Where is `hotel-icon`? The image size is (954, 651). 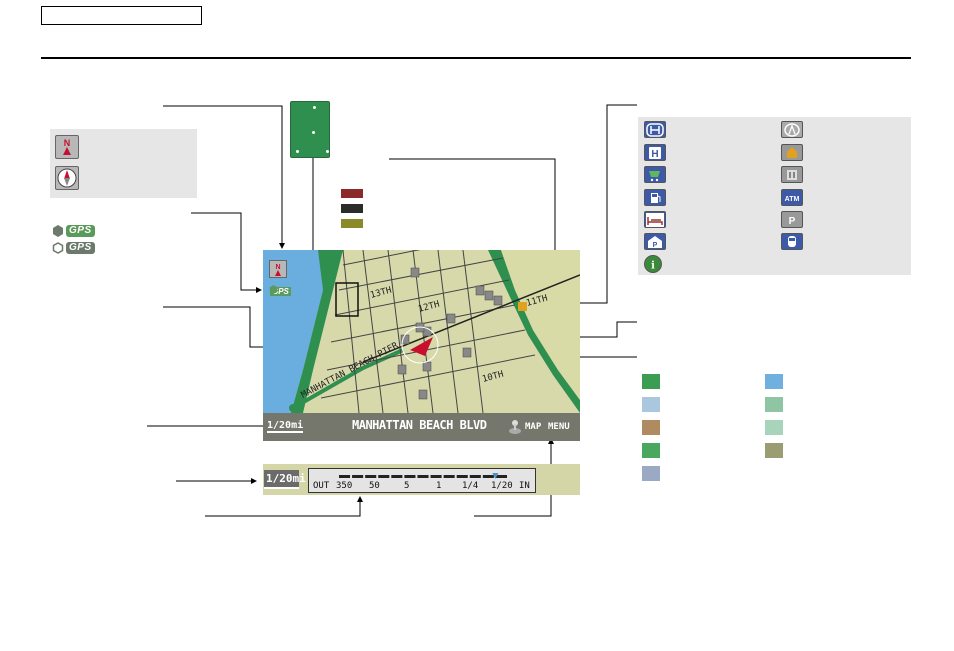
hotel-icon is located at coordinates (655, 219).